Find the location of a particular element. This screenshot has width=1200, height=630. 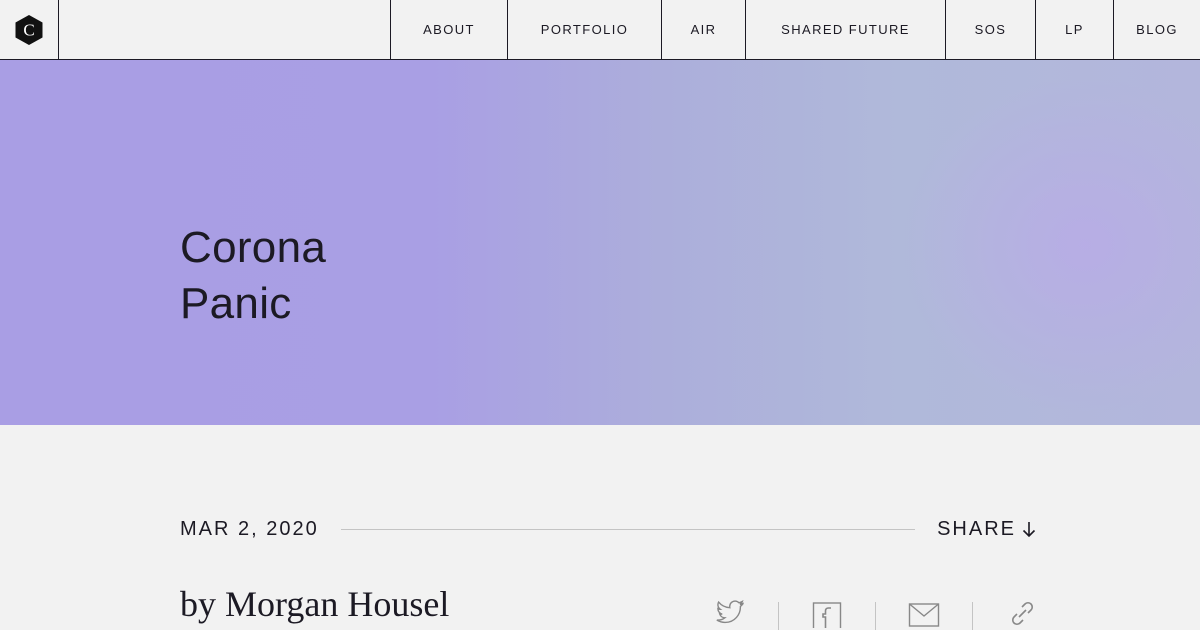

share-facebook-button is located at coordinates (827, 614).